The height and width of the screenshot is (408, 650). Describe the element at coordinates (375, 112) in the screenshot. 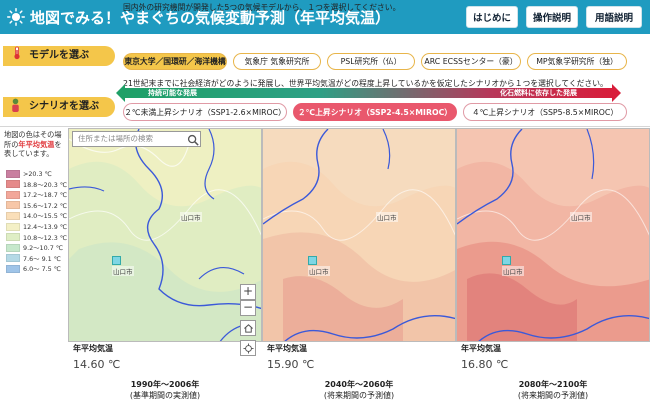

I see `scenario-option-ssp245: ２℃上昇シナリオ（SSP2-4.5×MIROC）` at that location.